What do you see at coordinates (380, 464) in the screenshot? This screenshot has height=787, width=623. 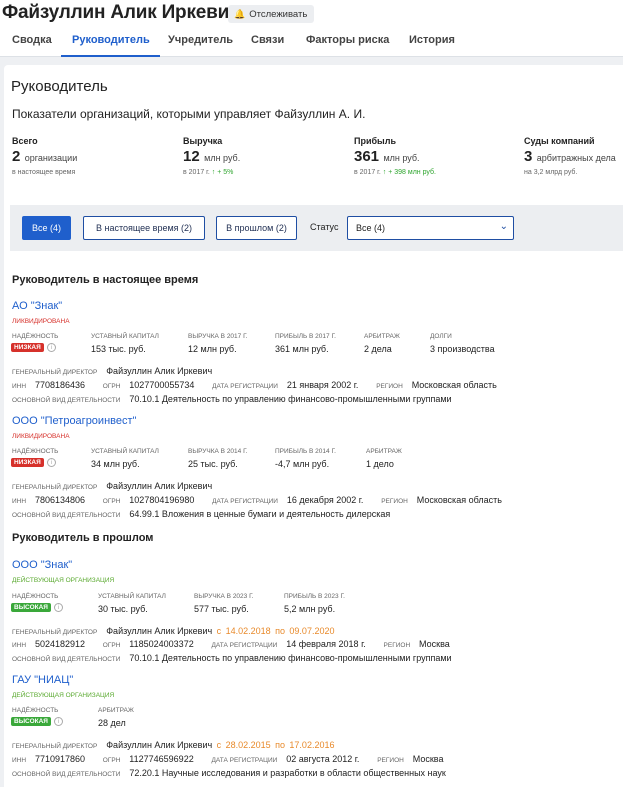 I see `arbitrage-value: 1 дело` at bounding box center [380, 464].